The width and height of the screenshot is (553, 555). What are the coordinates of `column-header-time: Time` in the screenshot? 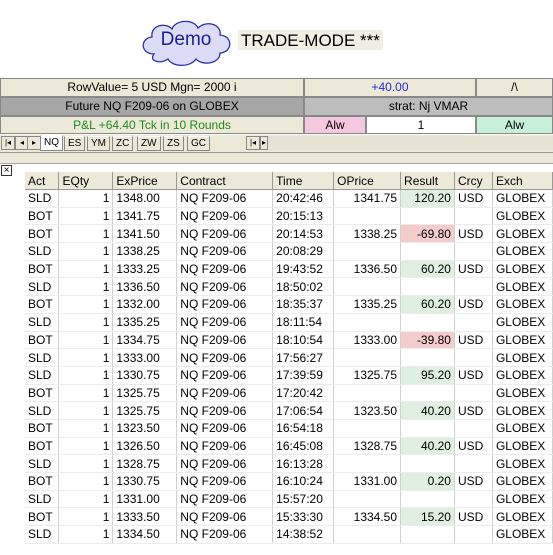 It's located at (303, 181).